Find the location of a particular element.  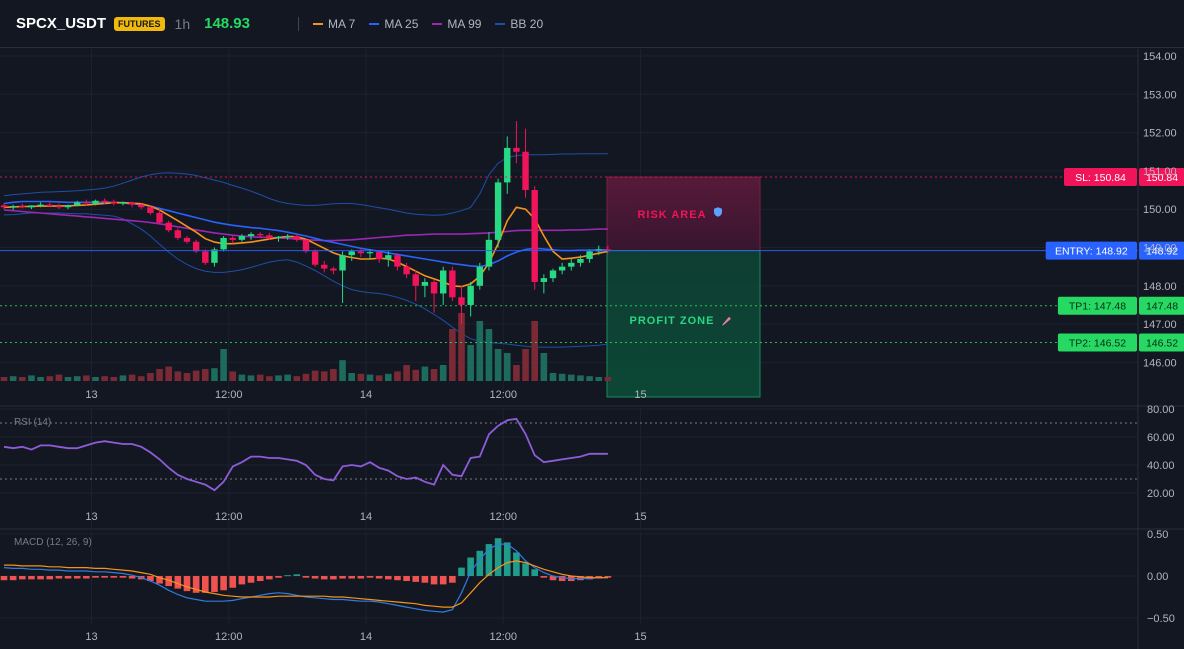

bb-lower-line is located at coordinates (305, 280).